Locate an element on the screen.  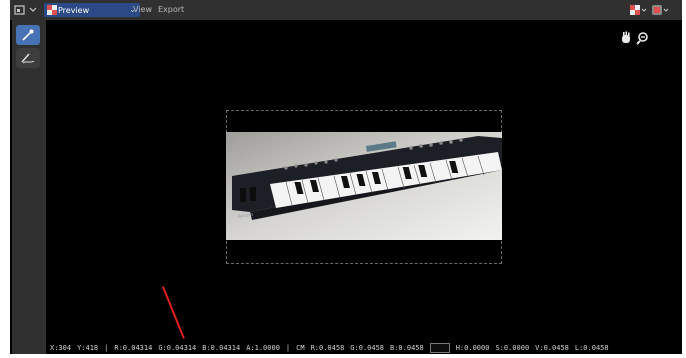
annotate-tool-button is located at coordinates (28, 58).